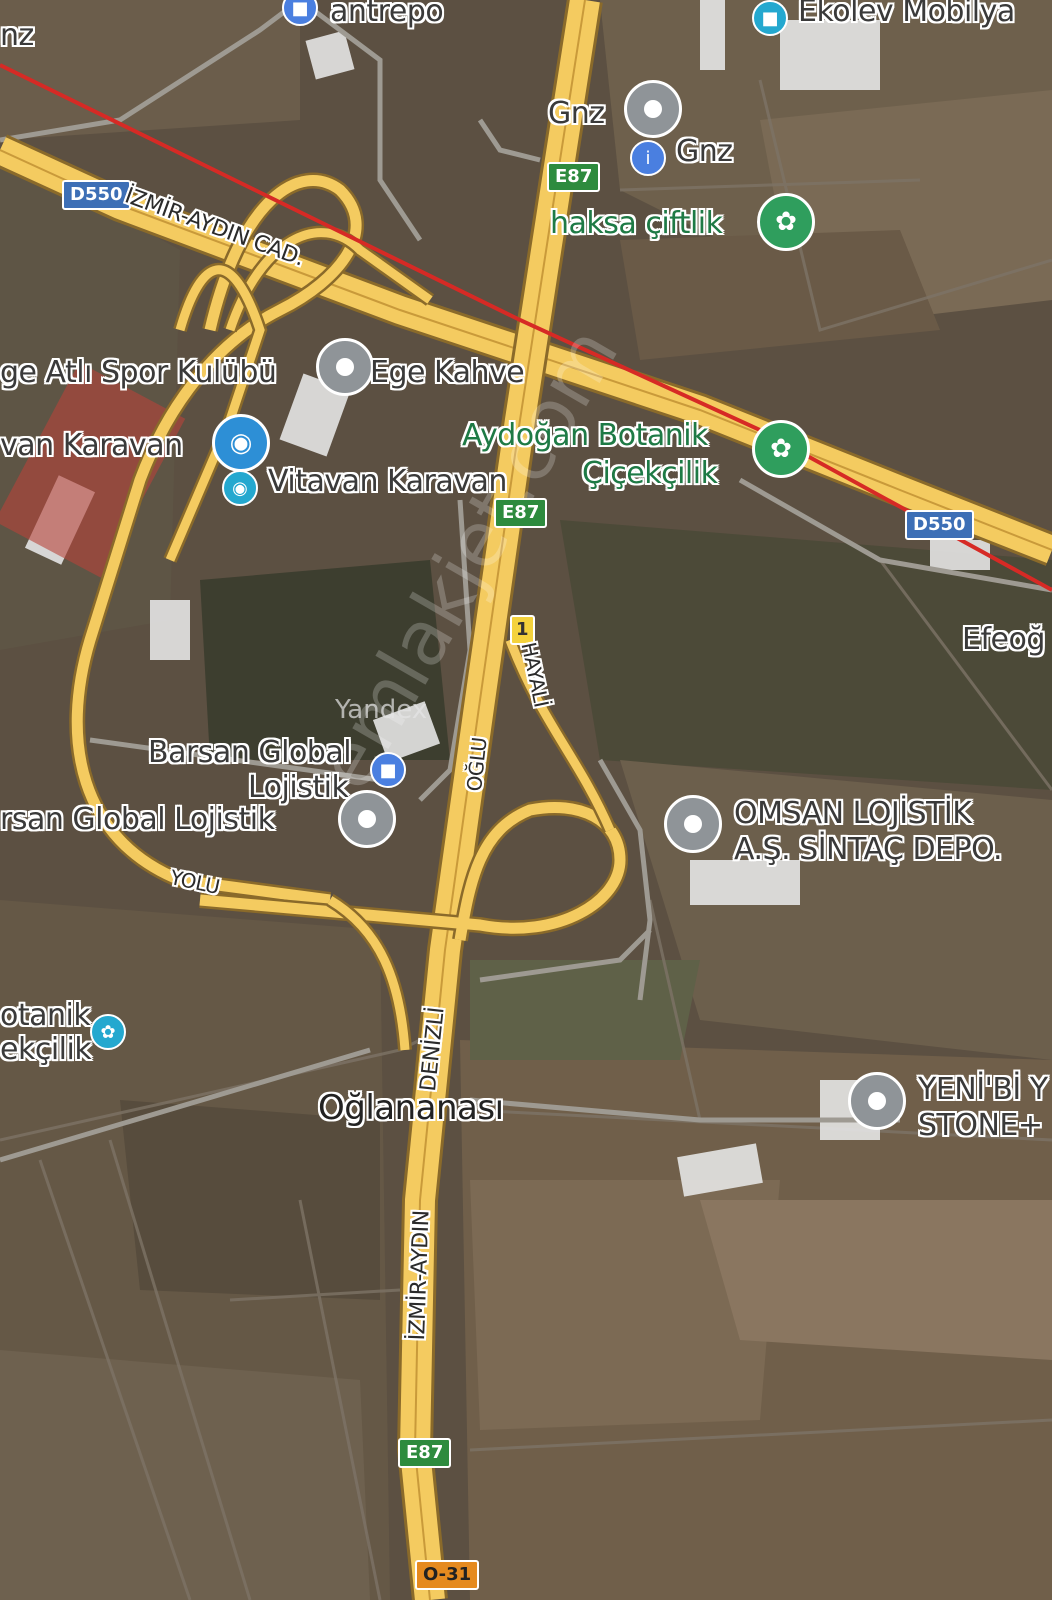 The image size is (1052, 1600). I want to click on o31-shield: O-31, so click(447, 1575).